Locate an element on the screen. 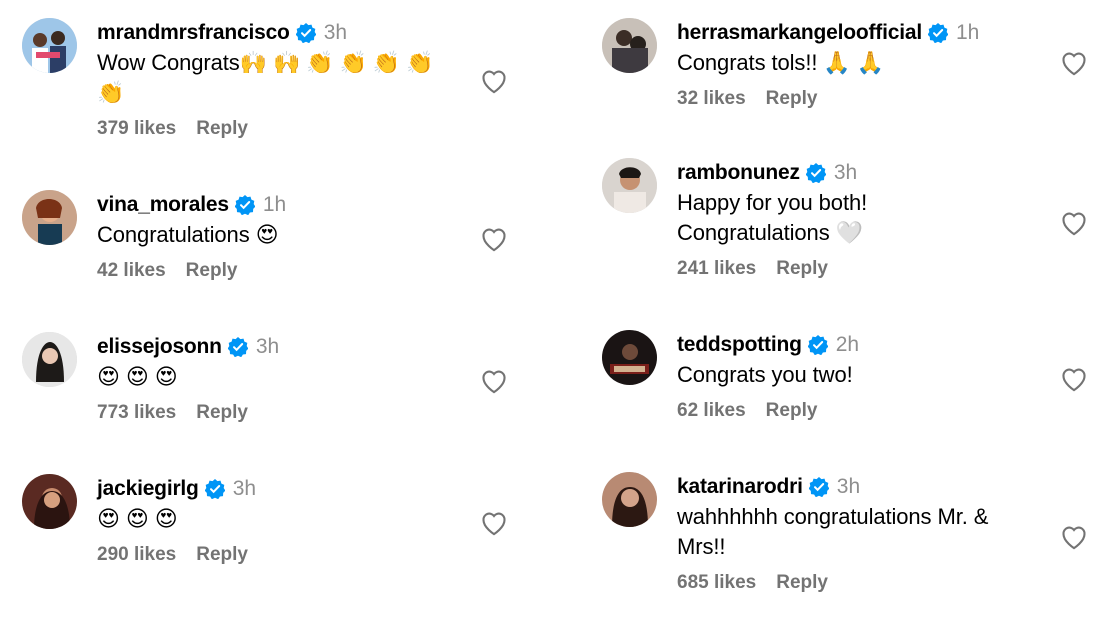  username: teddspotting is located at coordinates (739, 345).